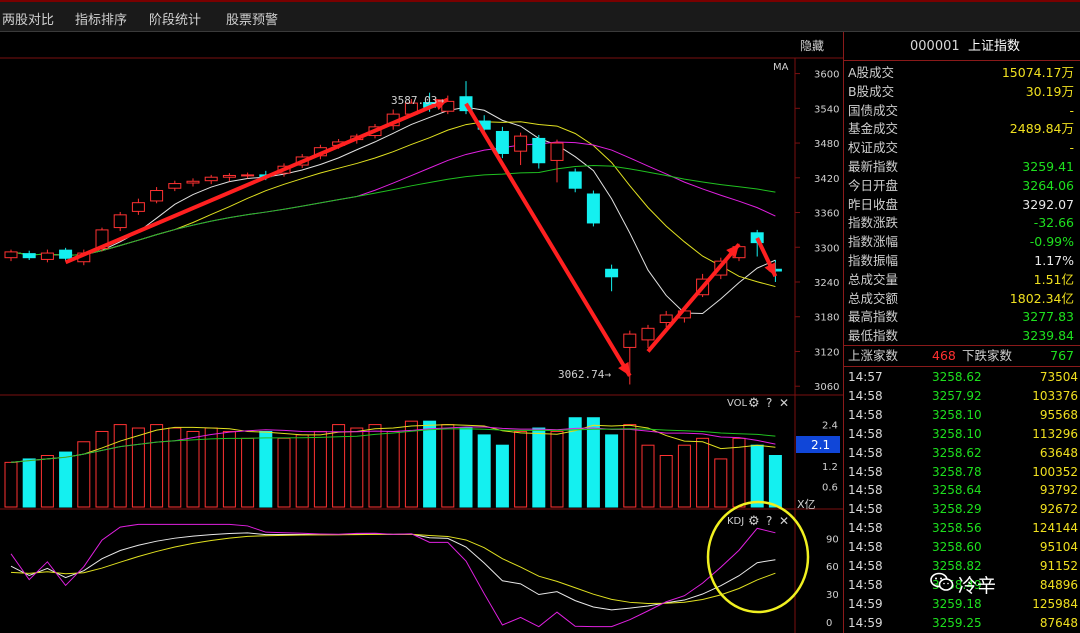 The width and height of the screenshot is (1080, 633). I want to click on stat-label: 今日开盘, so click(873, 185).